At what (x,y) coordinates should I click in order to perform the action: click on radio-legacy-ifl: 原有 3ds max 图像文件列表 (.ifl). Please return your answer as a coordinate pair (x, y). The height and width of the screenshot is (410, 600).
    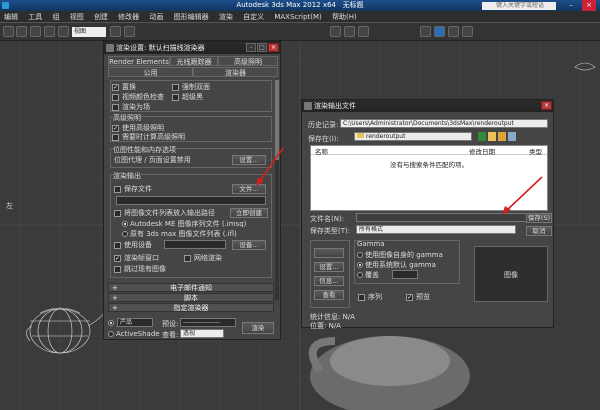
    Looking at the image, I should click on (179, 234).